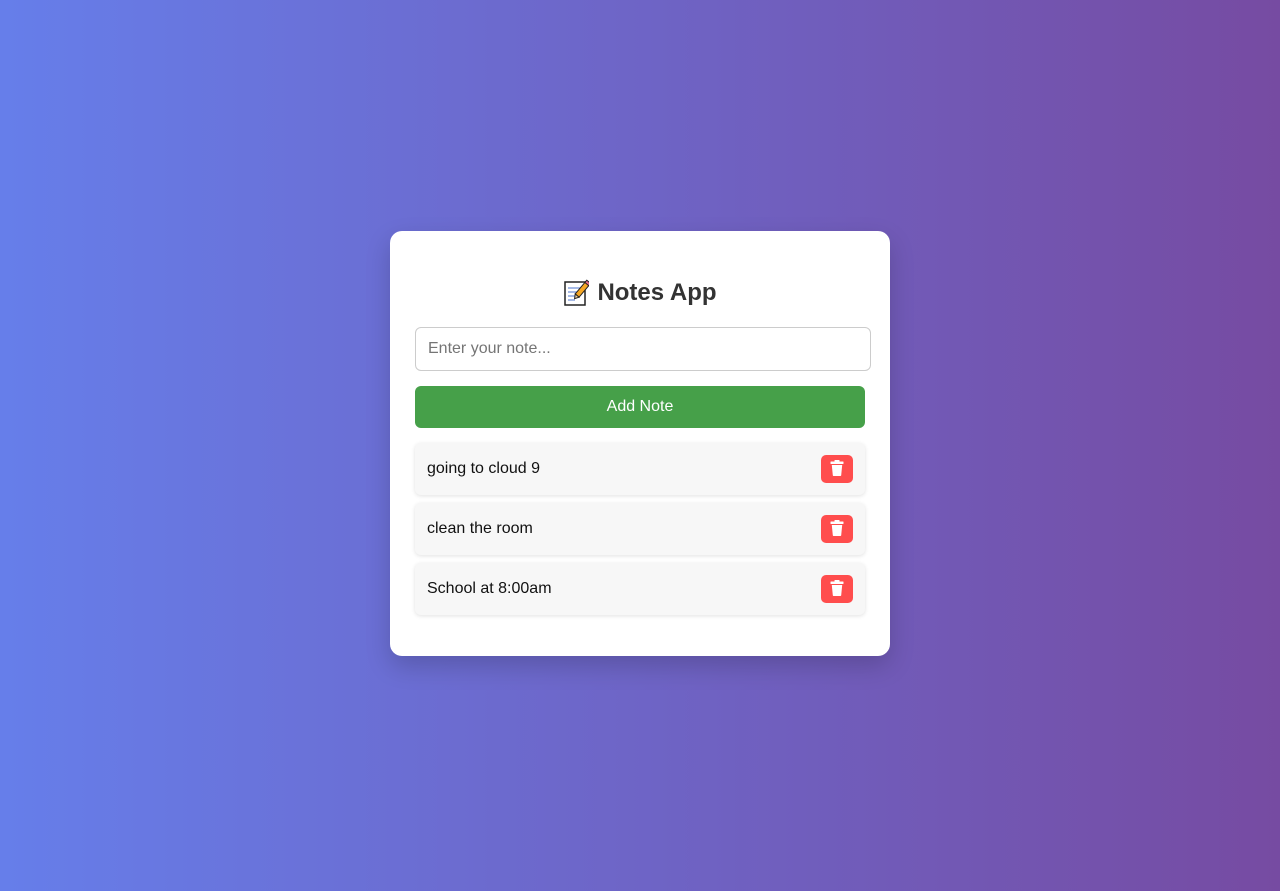  Describe the element at coordinates (576, 293) in the screenshot. I see `memo-icon` at that location.